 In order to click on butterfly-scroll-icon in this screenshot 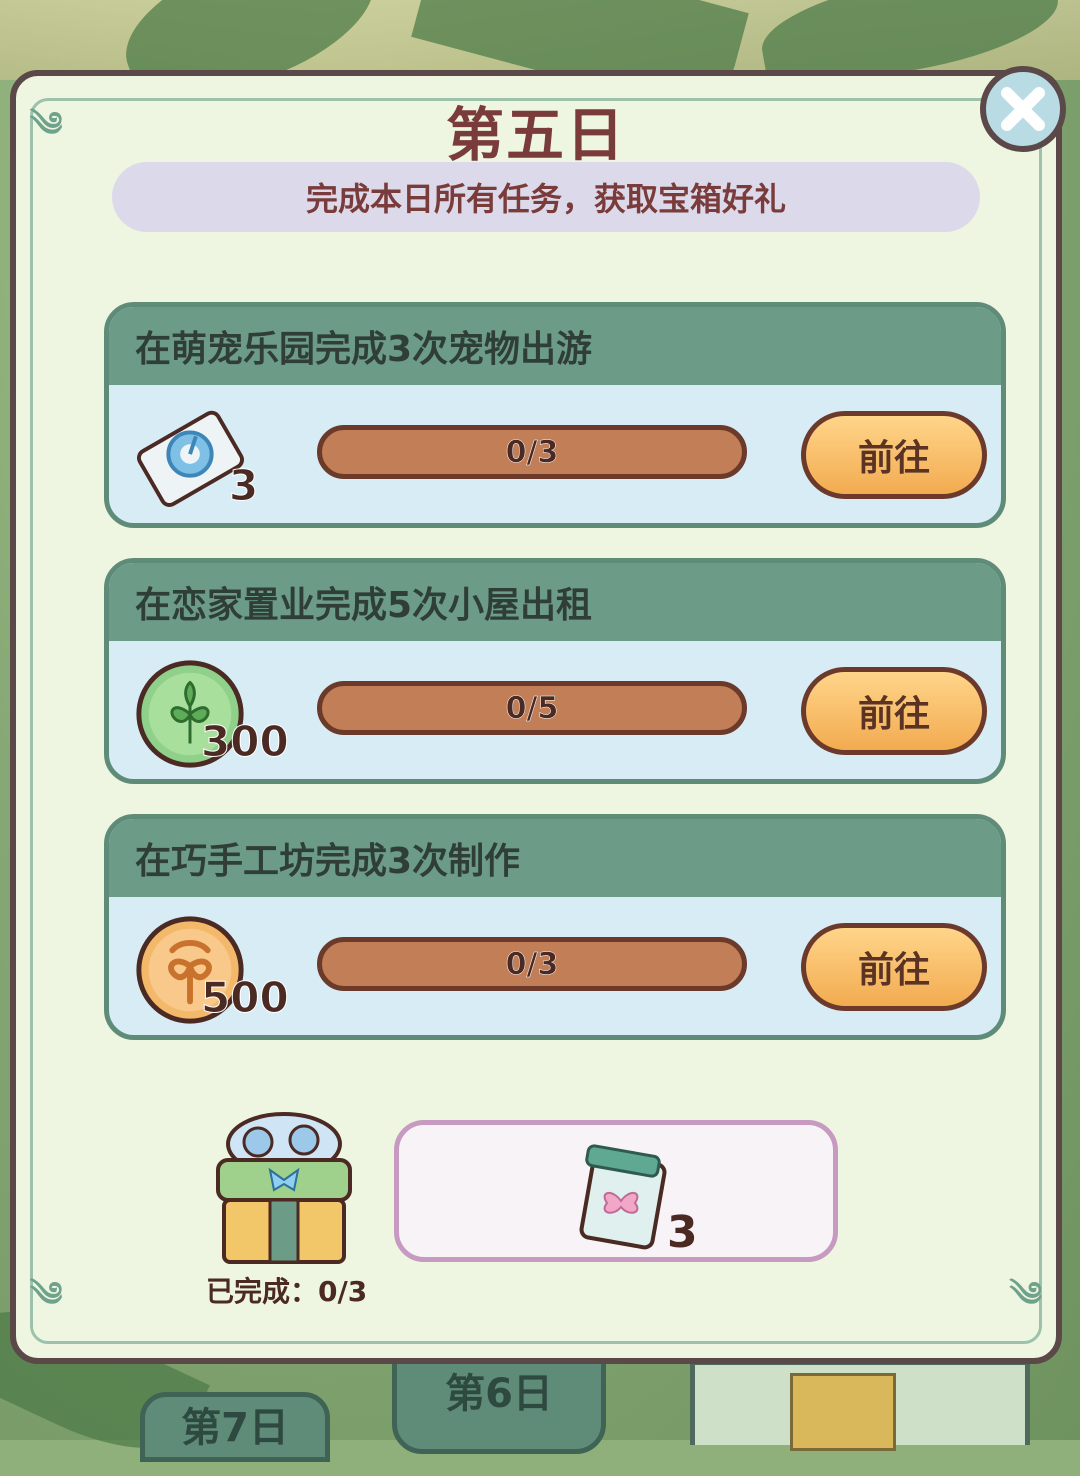, I will do `click(623, 1197)`.